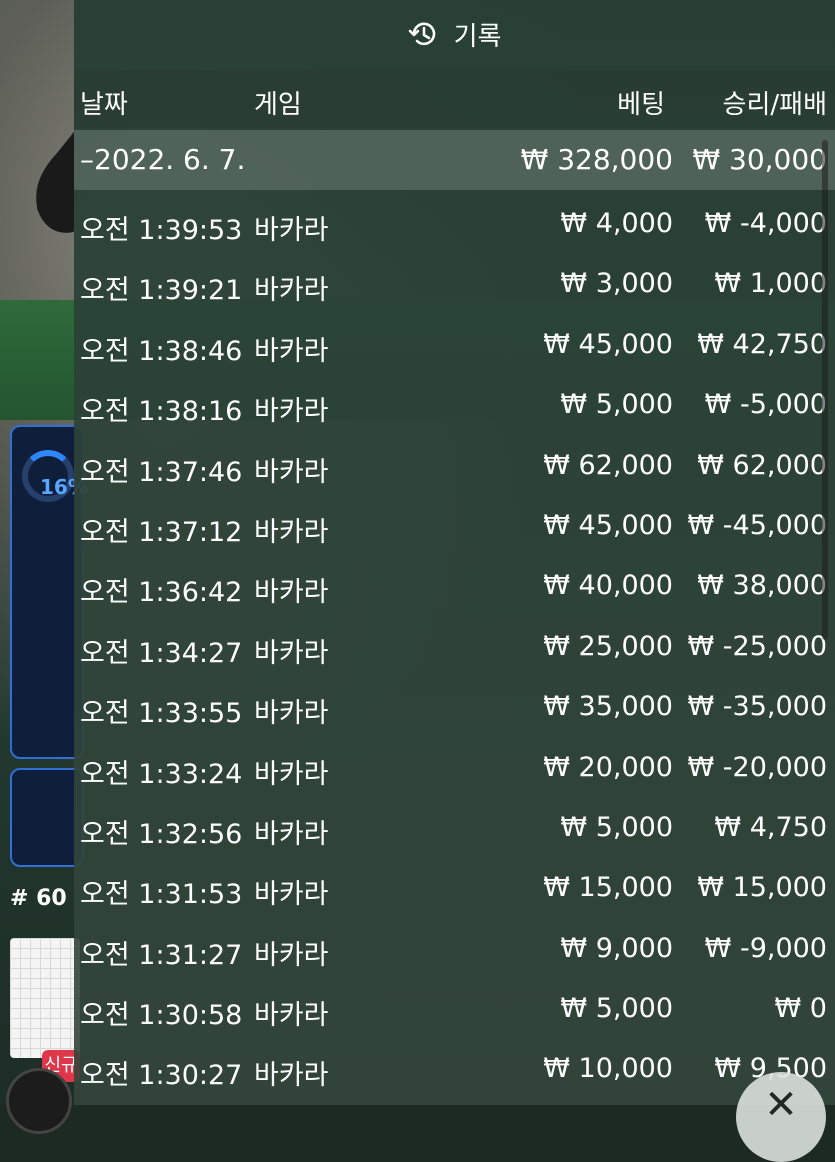 The width and height of the screenshot is (835, 1162). What do you see at coordinates (774, 105) in the screenshot?
I see `column-header-win-loss: 승리/패배` at bounding box center [774, 105].